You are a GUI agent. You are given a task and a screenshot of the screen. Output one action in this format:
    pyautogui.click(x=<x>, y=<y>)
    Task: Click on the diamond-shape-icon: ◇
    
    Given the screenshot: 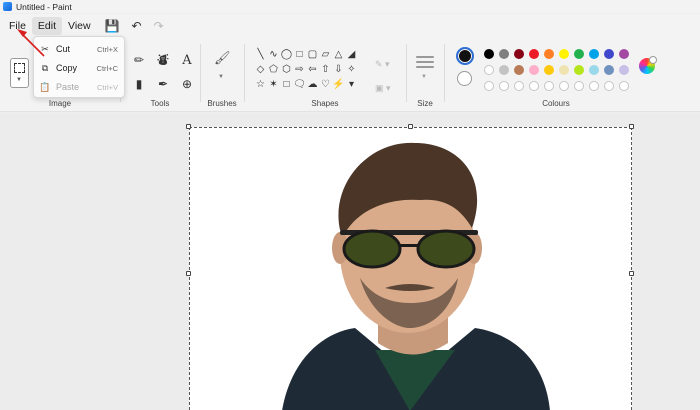 What is the action you would take?
    pyautogui.click(x=260, y=69)
    